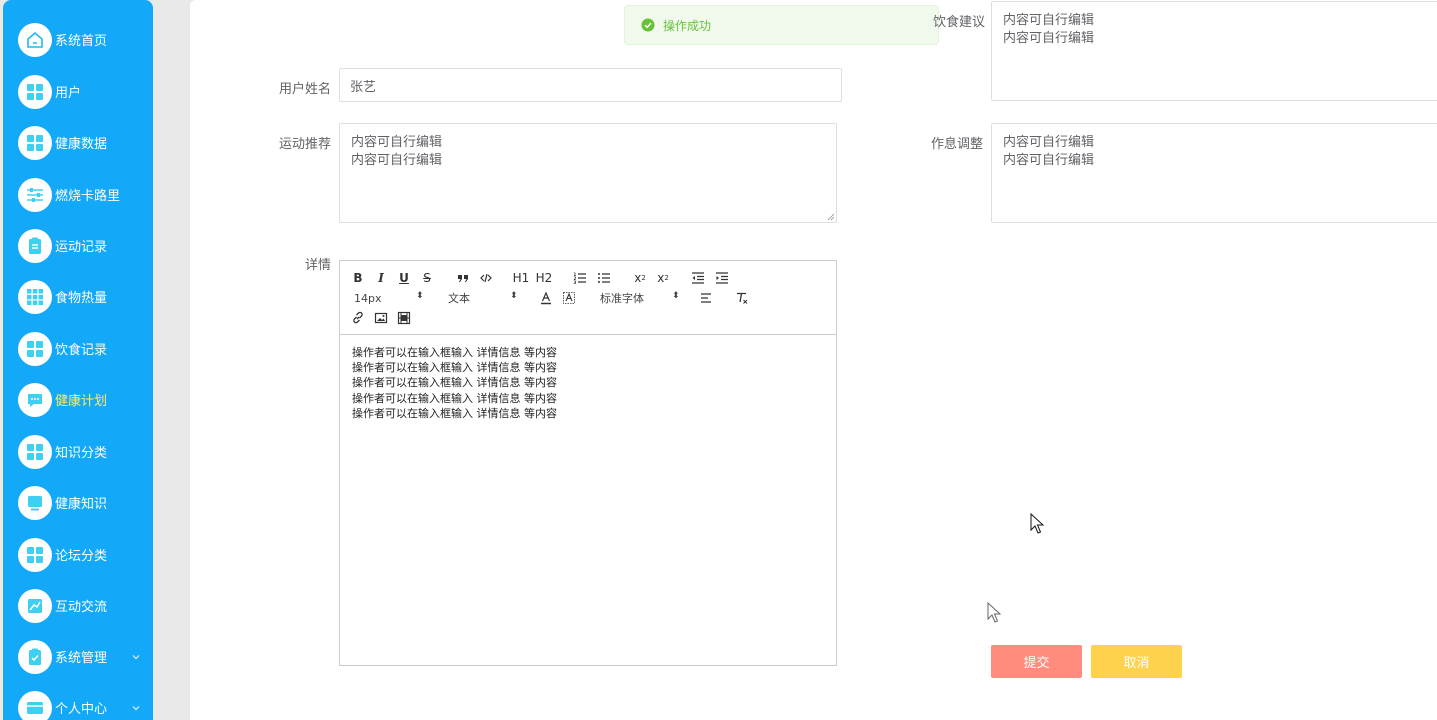  What do you see at coordinates (959, 22) in the screenshot?
I see `diet-suggestion-label: 饮食建议` at bounding box center [959, 22].